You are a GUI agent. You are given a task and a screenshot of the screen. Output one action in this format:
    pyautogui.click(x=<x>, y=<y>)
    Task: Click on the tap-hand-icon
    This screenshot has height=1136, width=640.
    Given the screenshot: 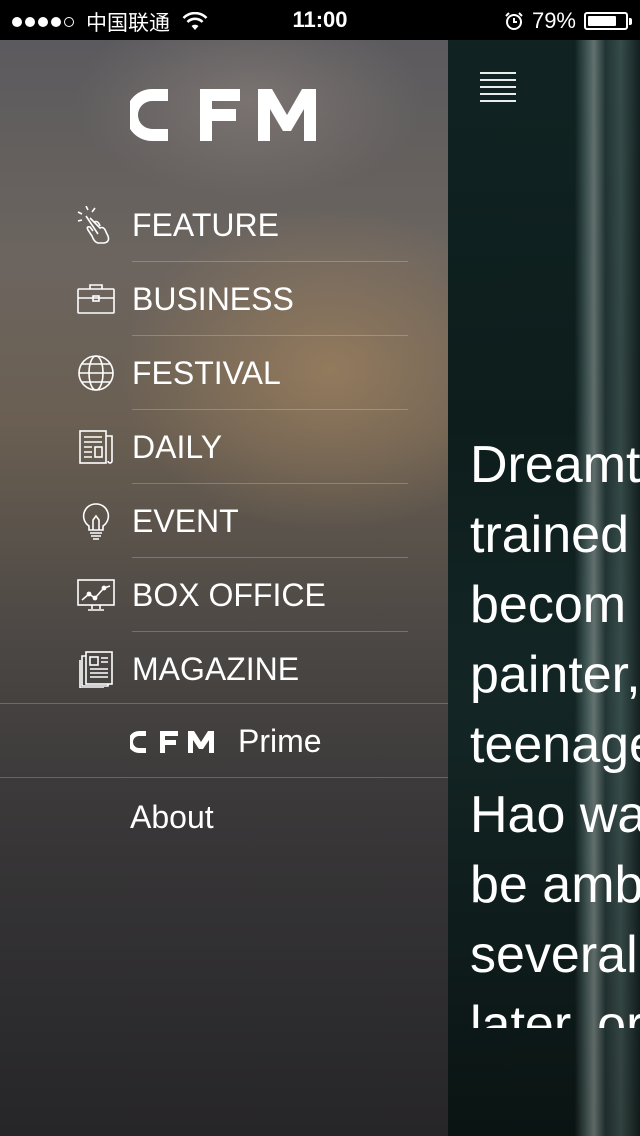 What is the action you would take?
    pyautogui.click(x=93, y=225)
    